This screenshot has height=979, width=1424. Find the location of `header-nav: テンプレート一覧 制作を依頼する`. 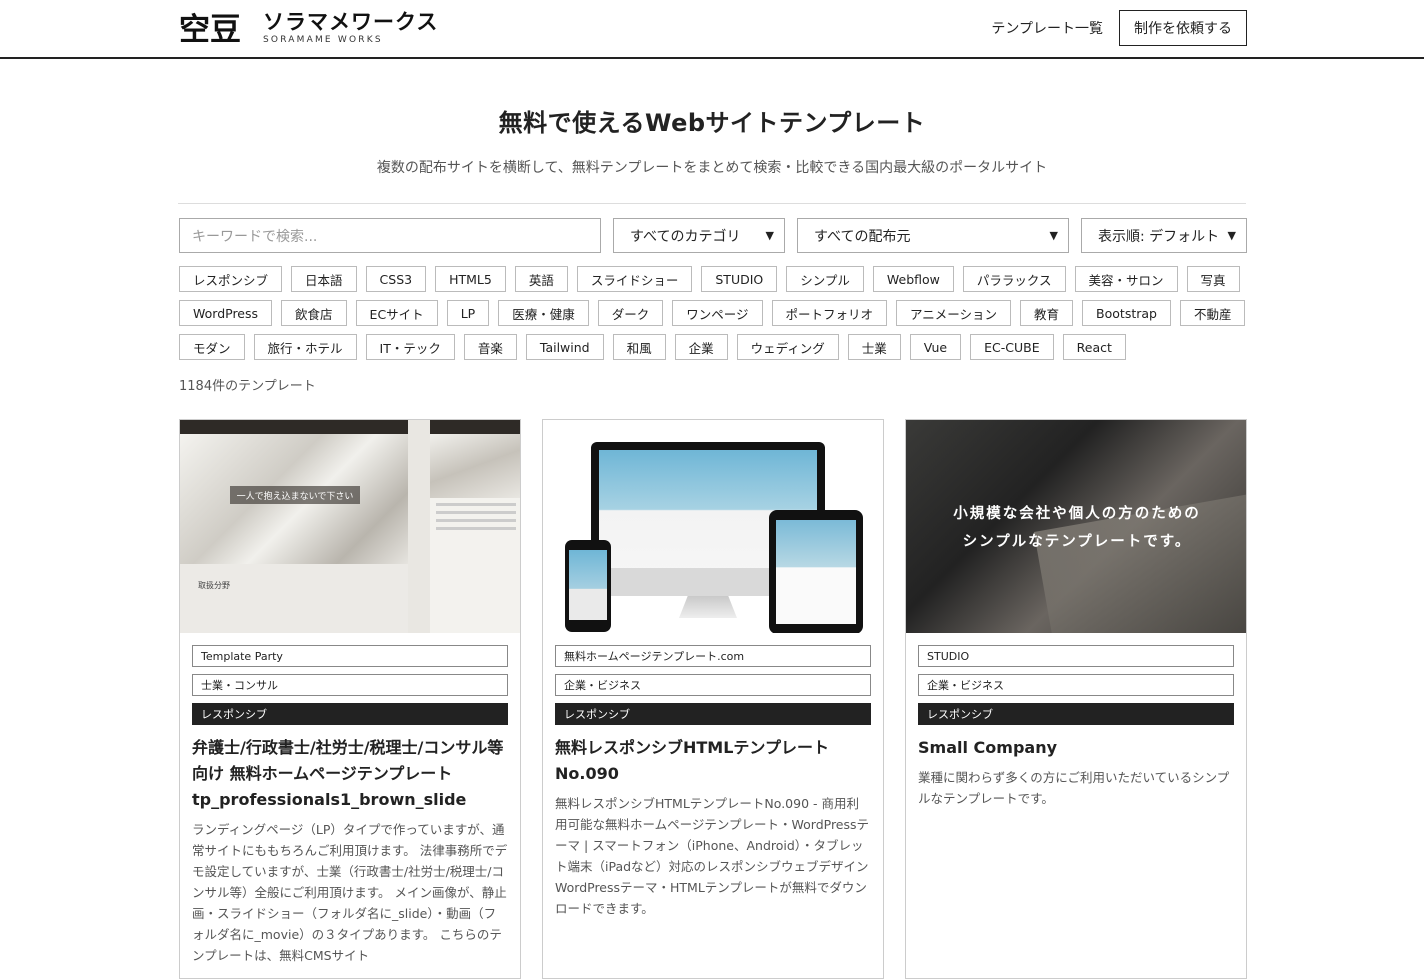

header-nav: テンプレート一覧 制作を依頼する is located at coordinates (1119, 28).